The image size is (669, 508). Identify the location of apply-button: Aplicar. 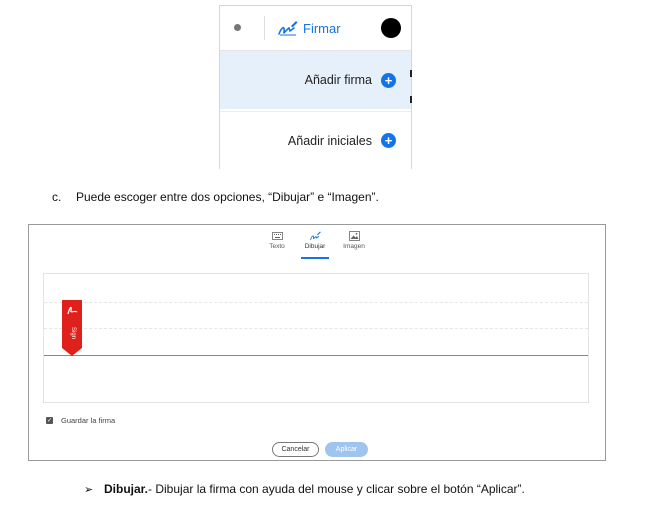
(346, 449).